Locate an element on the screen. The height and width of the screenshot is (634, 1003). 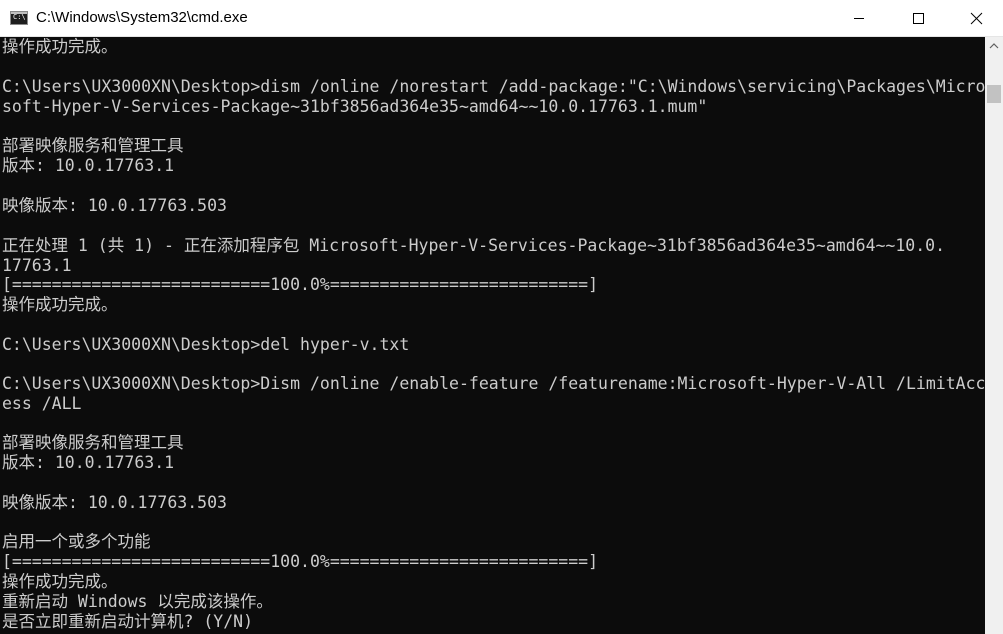
console-prompt-line: 是否立即重新启动计算机? (Y/N) is located at coordinates (127, 622).